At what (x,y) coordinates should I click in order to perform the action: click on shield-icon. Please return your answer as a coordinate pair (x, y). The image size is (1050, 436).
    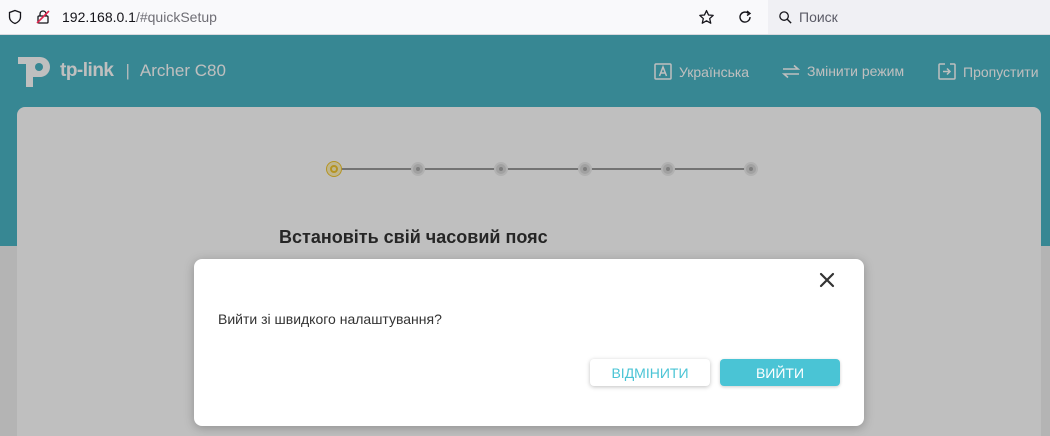
    Looking at the image, I should click on (15, 17).